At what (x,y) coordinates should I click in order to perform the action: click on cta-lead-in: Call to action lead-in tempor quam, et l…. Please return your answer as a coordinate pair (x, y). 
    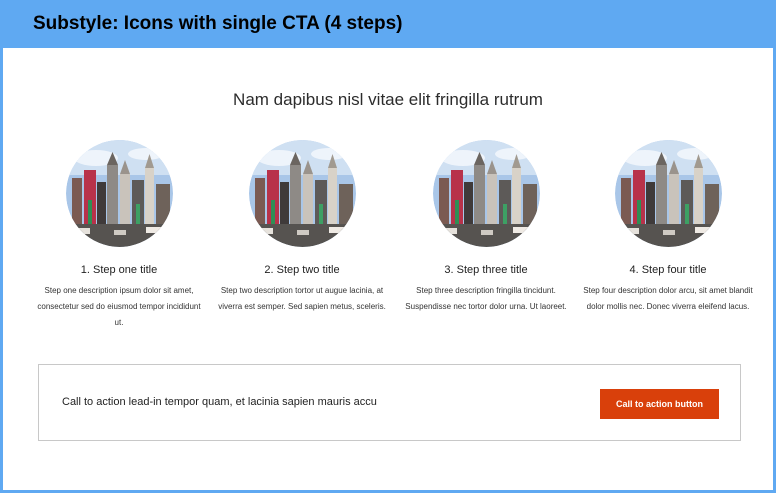
    Looking at the image, I should click on (219, 402).